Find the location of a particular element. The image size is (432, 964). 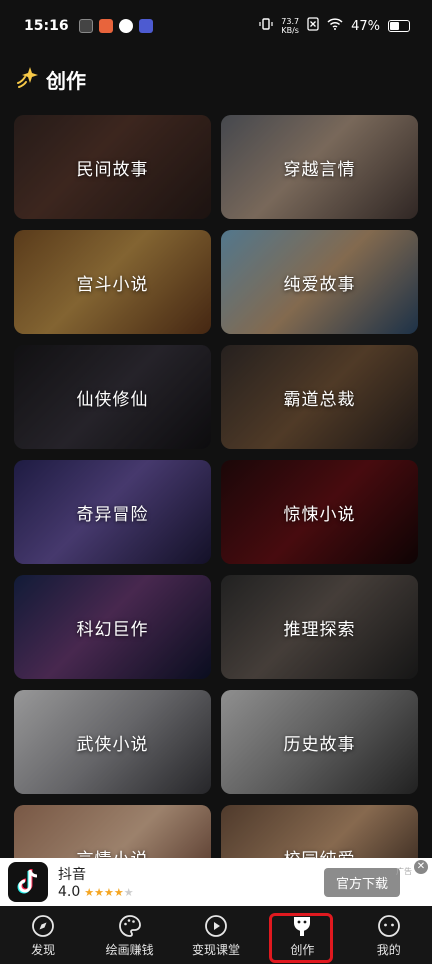

category-card-romance: 言情小说 is located at coordinates (112, 831).